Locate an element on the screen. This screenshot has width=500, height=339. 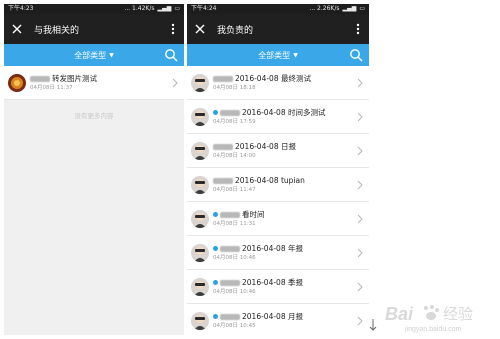
item-title: 2016-04-08 时间多测试 is located at coordinates (284, 112).